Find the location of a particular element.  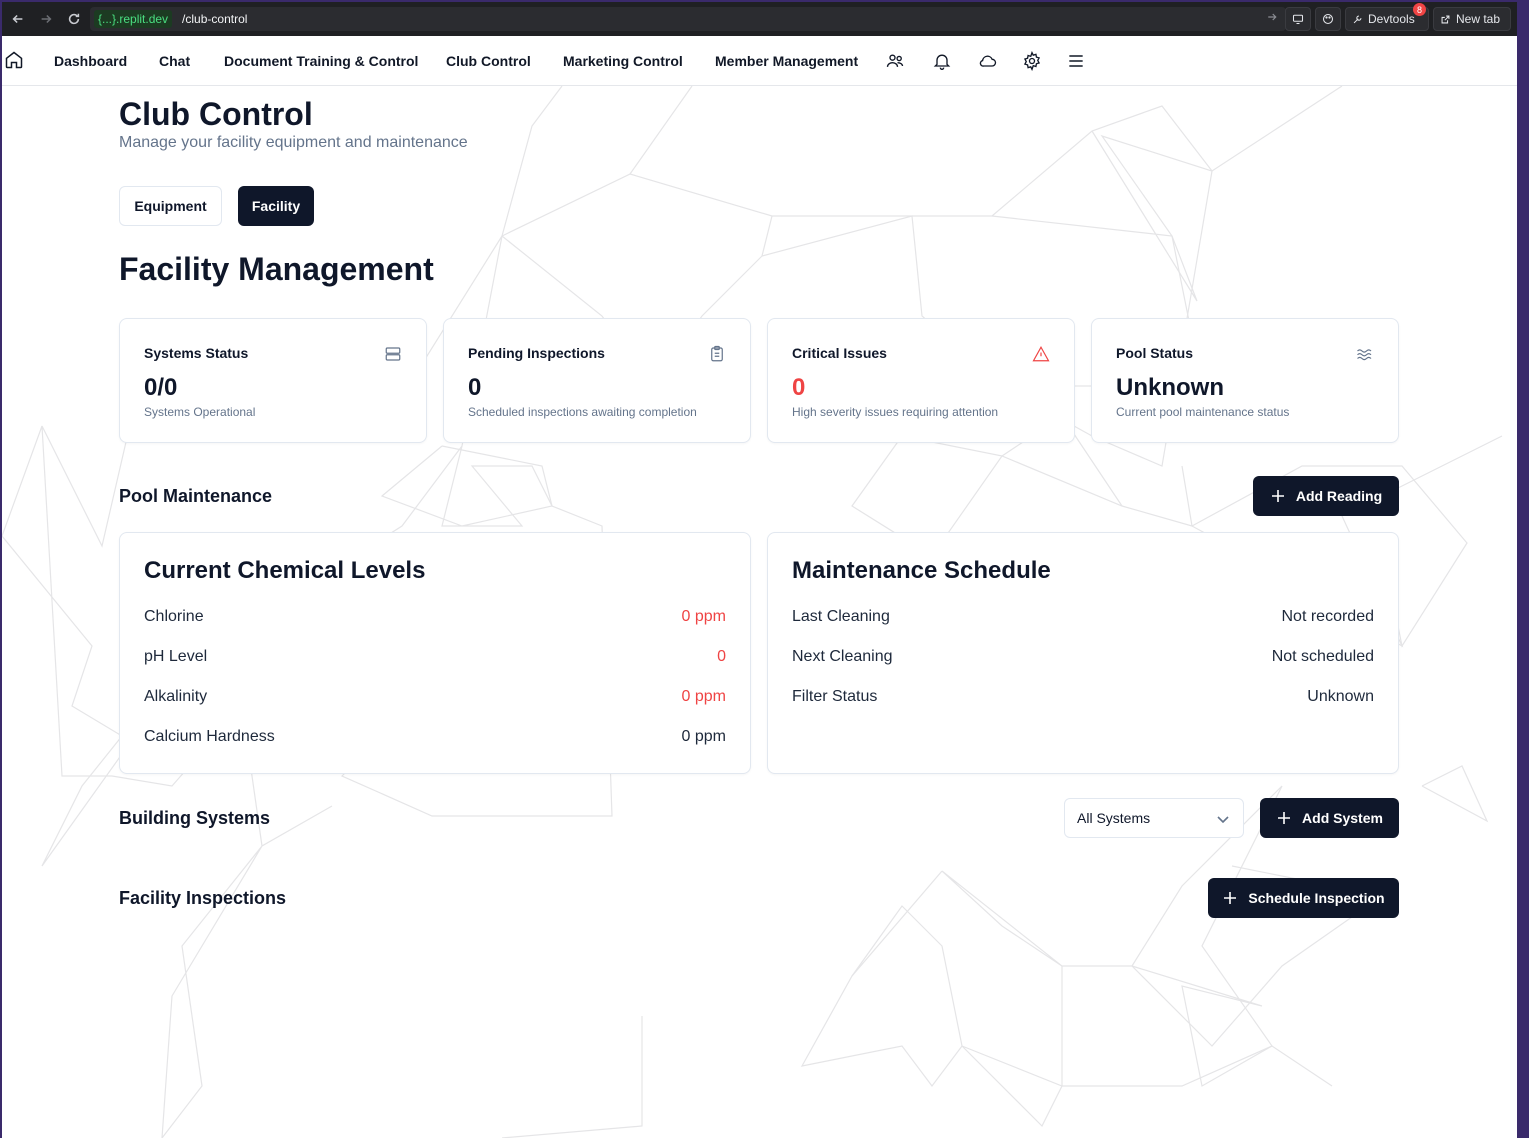

select-value: All Systems is located at coordinates (1114, 818).